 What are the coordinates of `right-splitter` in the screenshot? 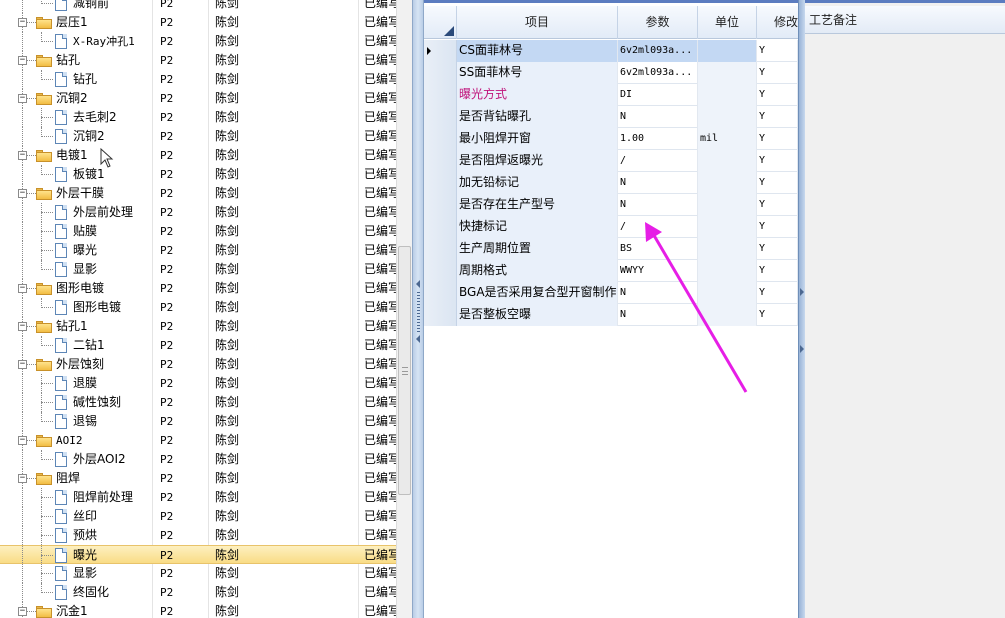 It's located at (801, 309).